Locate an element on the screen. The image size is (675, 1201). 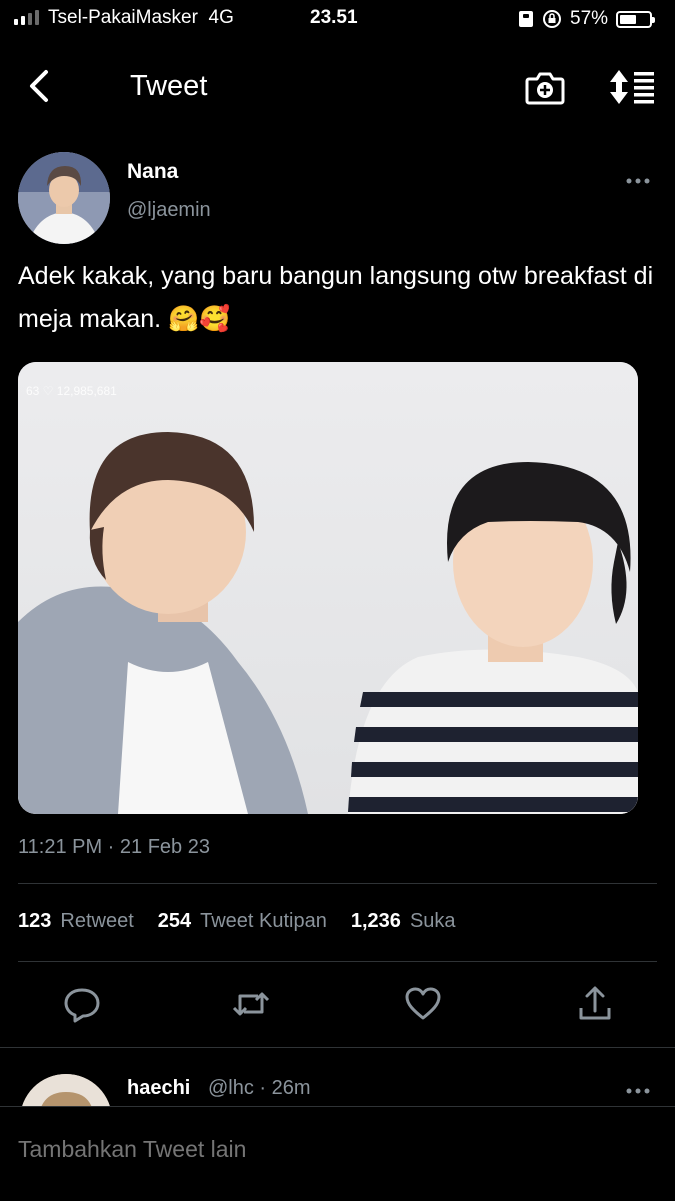
avatar-image is located at coordinates (64, 198).